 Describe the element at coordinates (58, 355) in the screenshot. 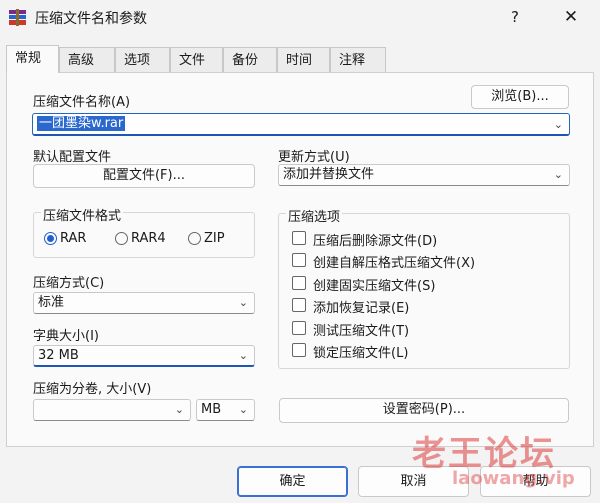

I see `dictionary-size-value: 32 MB` at that location.